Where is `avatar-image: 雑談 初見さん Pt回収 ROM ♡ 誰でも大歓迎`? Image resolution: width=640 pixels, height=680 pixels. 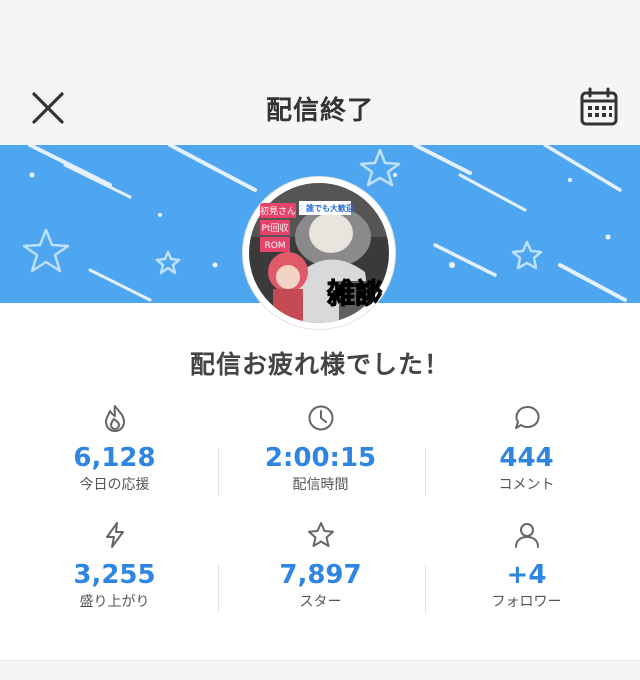
avatar-image: 雑談 初見さん Pt回収 ROM ♡ 誰でも大歓迎 is located at coordinates (319, 253).